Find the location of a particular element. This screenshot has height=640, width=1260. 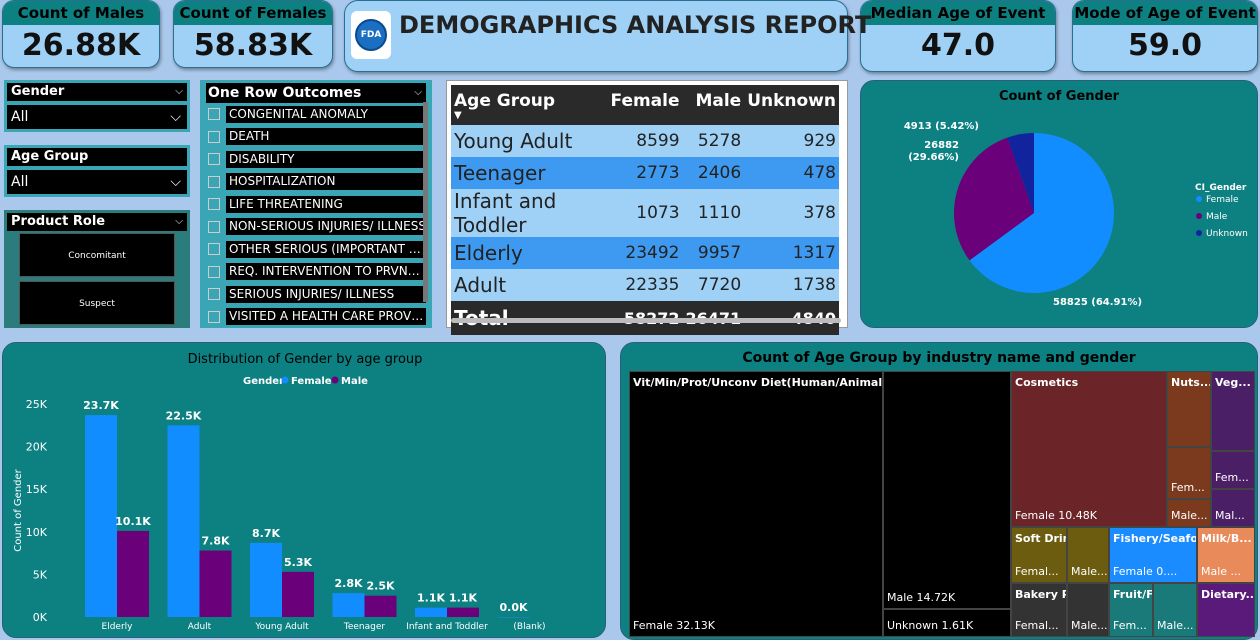

outcome-item: DEATH is located at coordinates (316, 137).